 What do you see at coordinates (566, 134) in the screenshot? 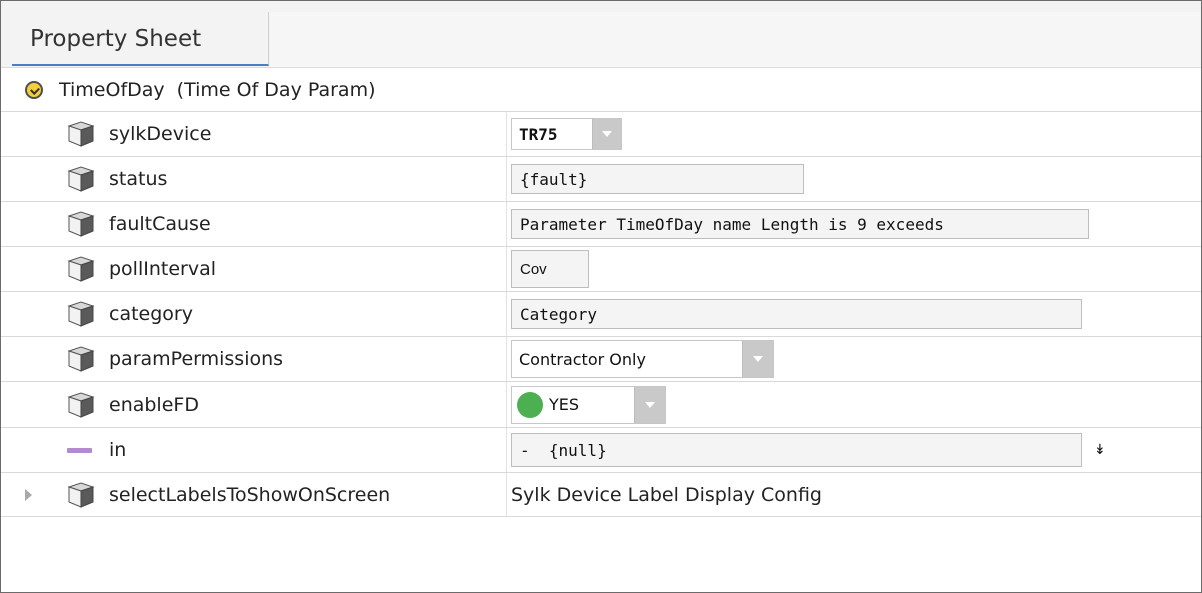
I see `sylk-device-select: TR75` at bounding box center [566, 134].